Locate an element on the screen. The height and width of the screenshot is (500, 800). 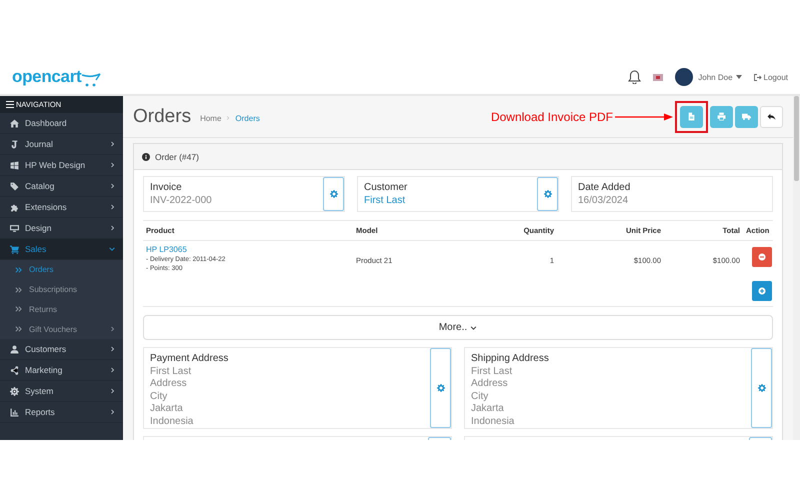
print-button is located at coordinates (721, 117).